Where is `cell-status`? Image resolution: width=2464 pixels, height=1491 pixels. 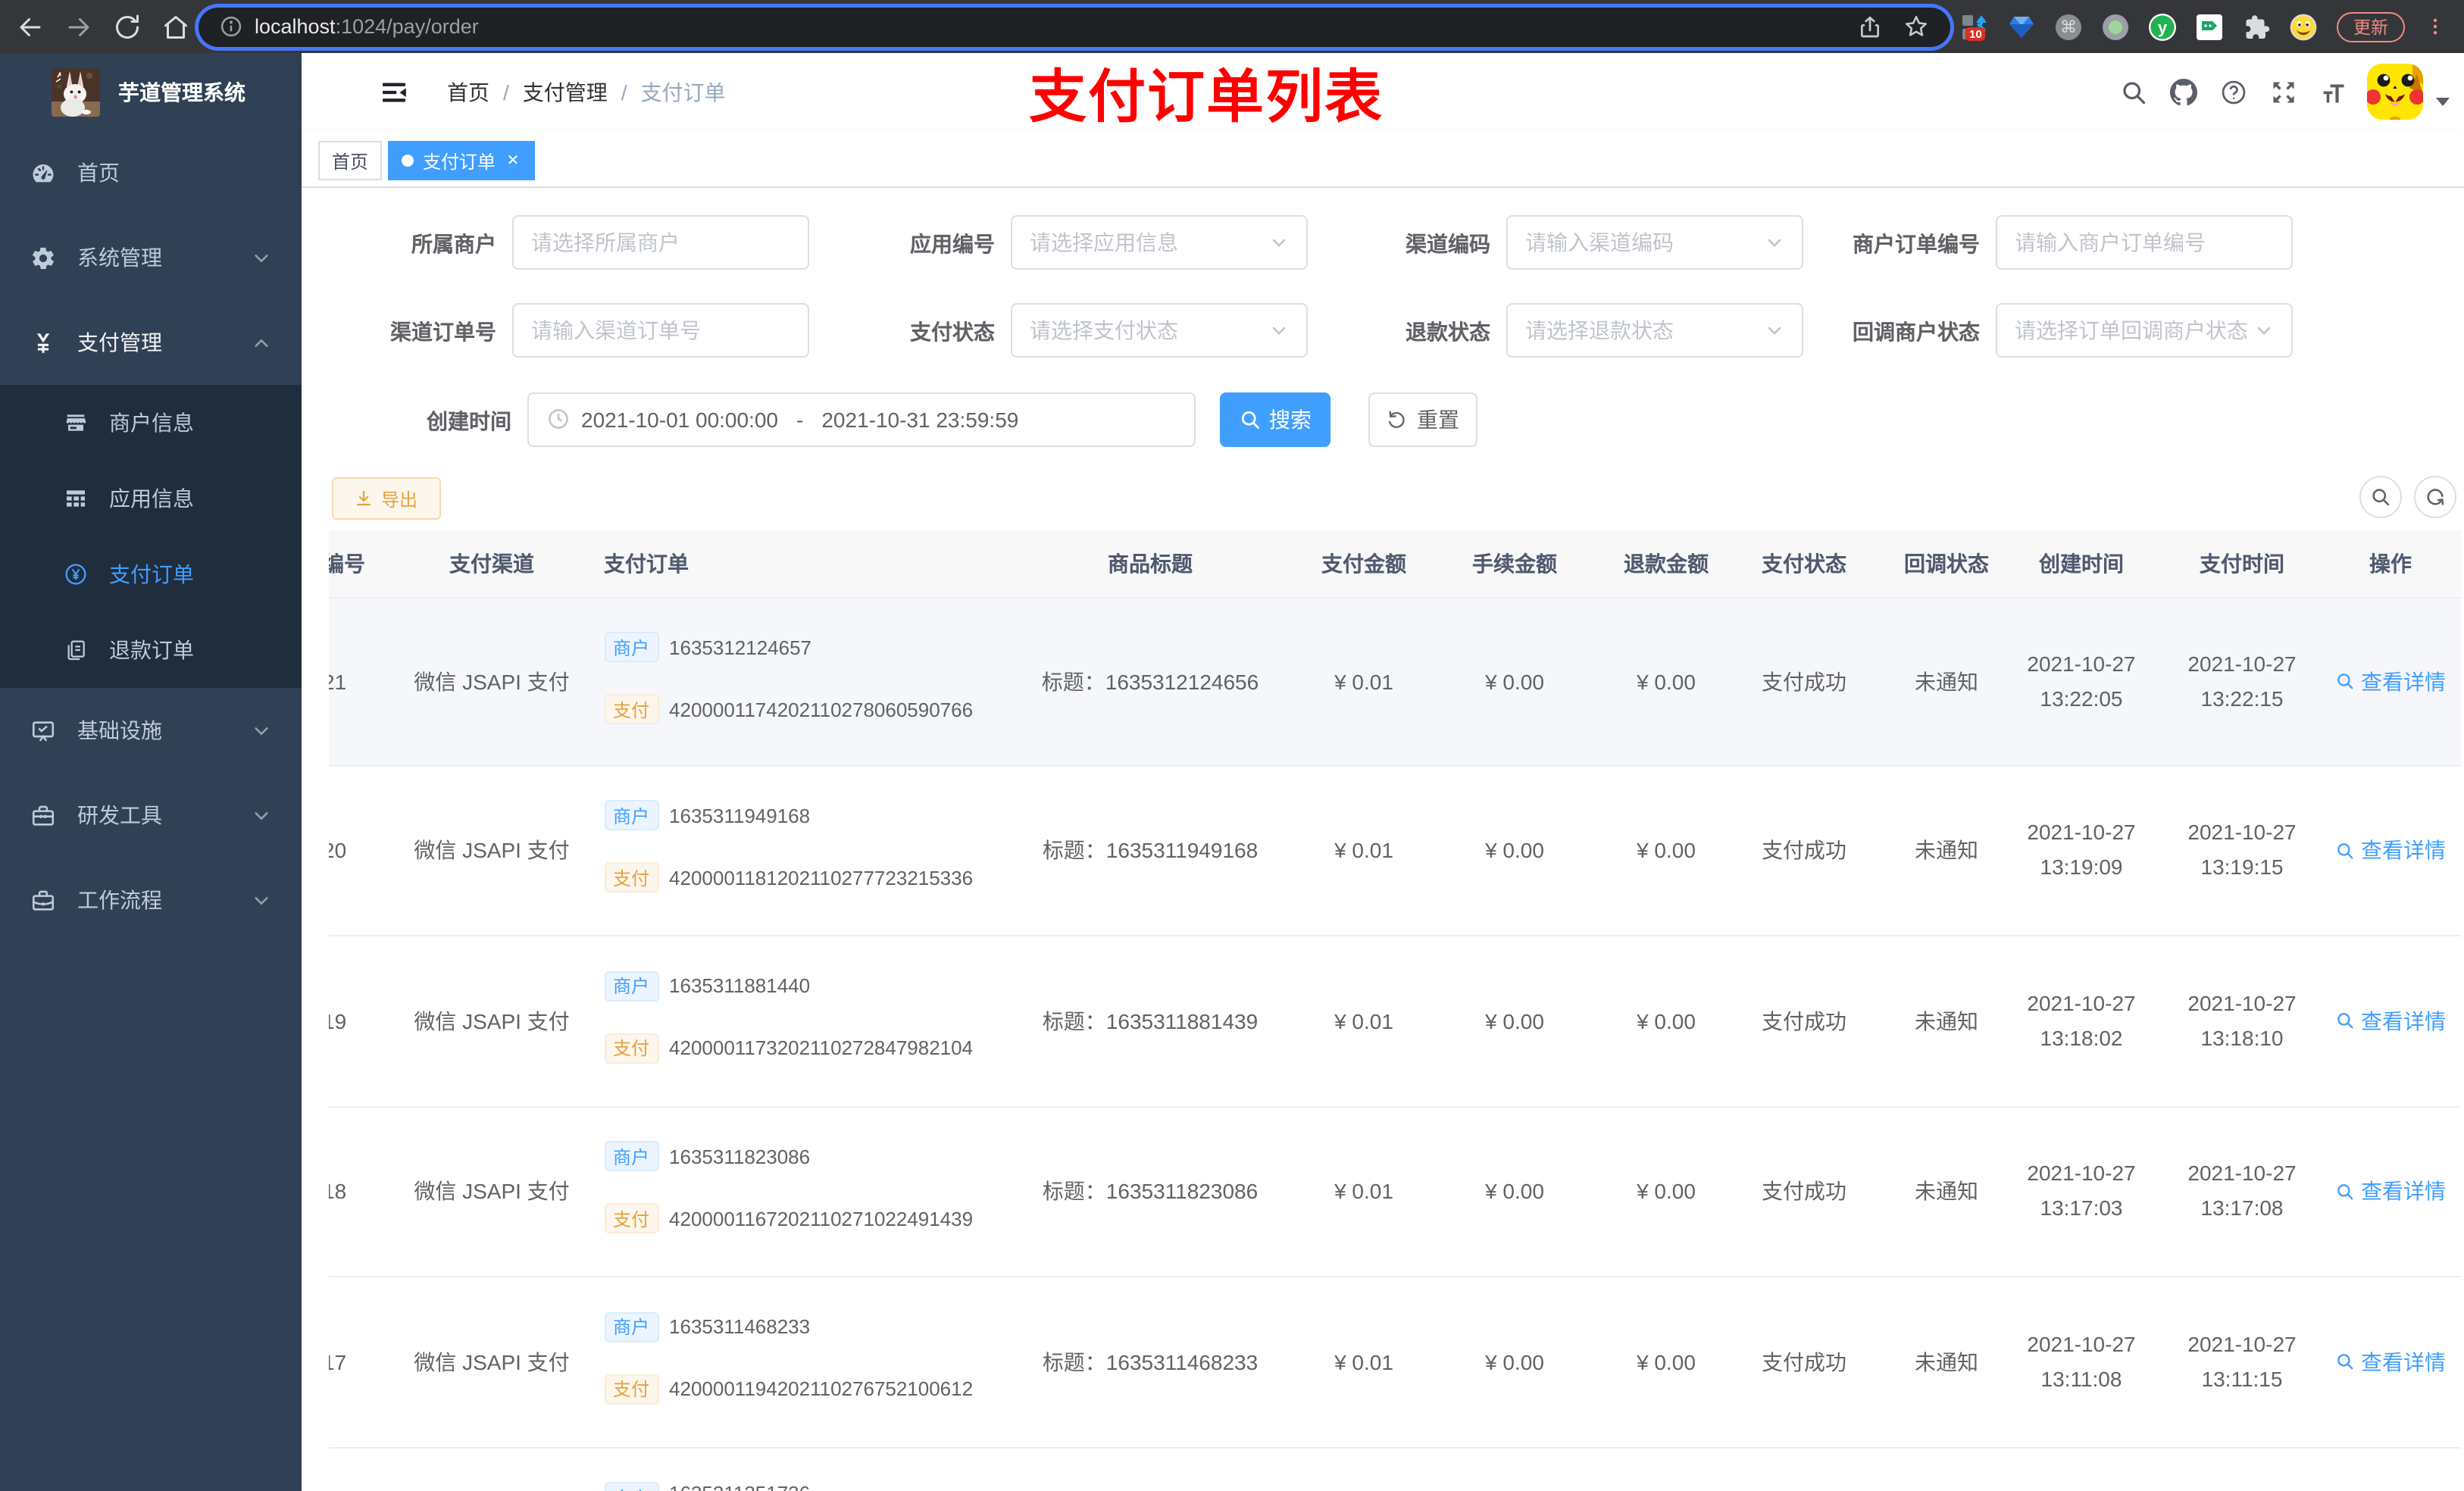 cell-status is located at coordinates (1804, 1469).